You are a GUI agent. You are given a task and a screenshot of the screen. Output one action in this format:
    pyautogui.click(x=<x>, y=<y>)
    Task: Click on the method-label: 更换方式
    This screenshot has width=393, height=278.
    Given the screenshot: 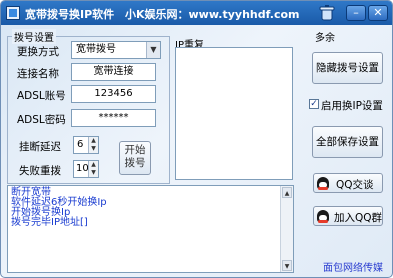 What is the action you would take?
    pyautogui.click(x=38, y=52)
    